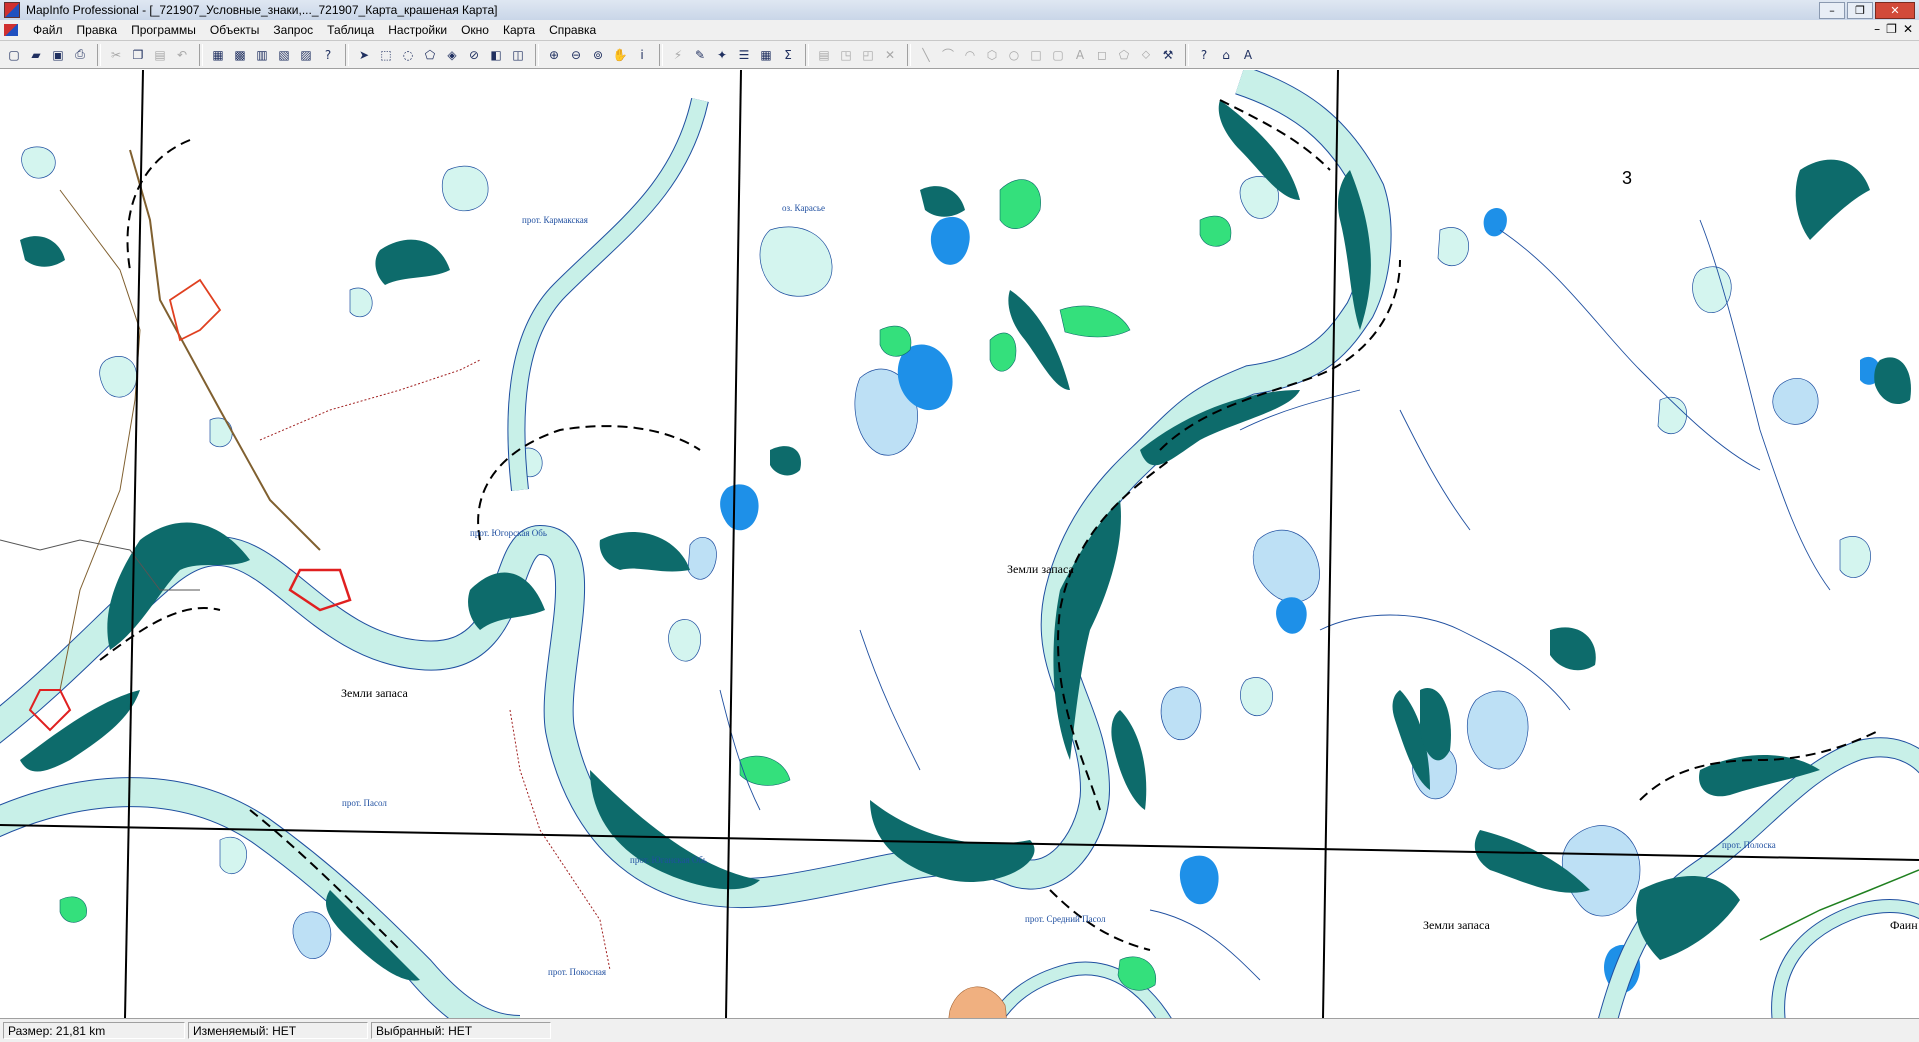  What do you see at coordinates (1040, 569) in the screenshot?
I see `map-label-reserve-lands-center: Земли запаса` at bounding box center [1040, 569].